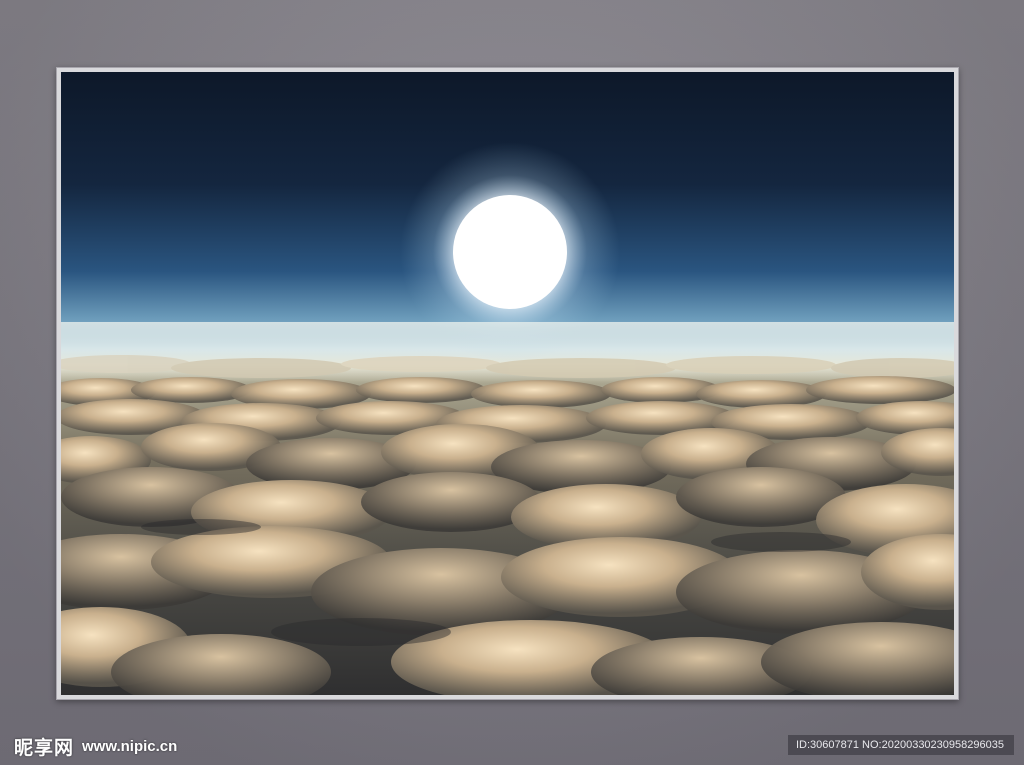 The width and height of the screenshot is (1024, 765). What do you see at coordinates (510, 252) in the screenshot?
I see `sun` at bounding box center [510, 252].